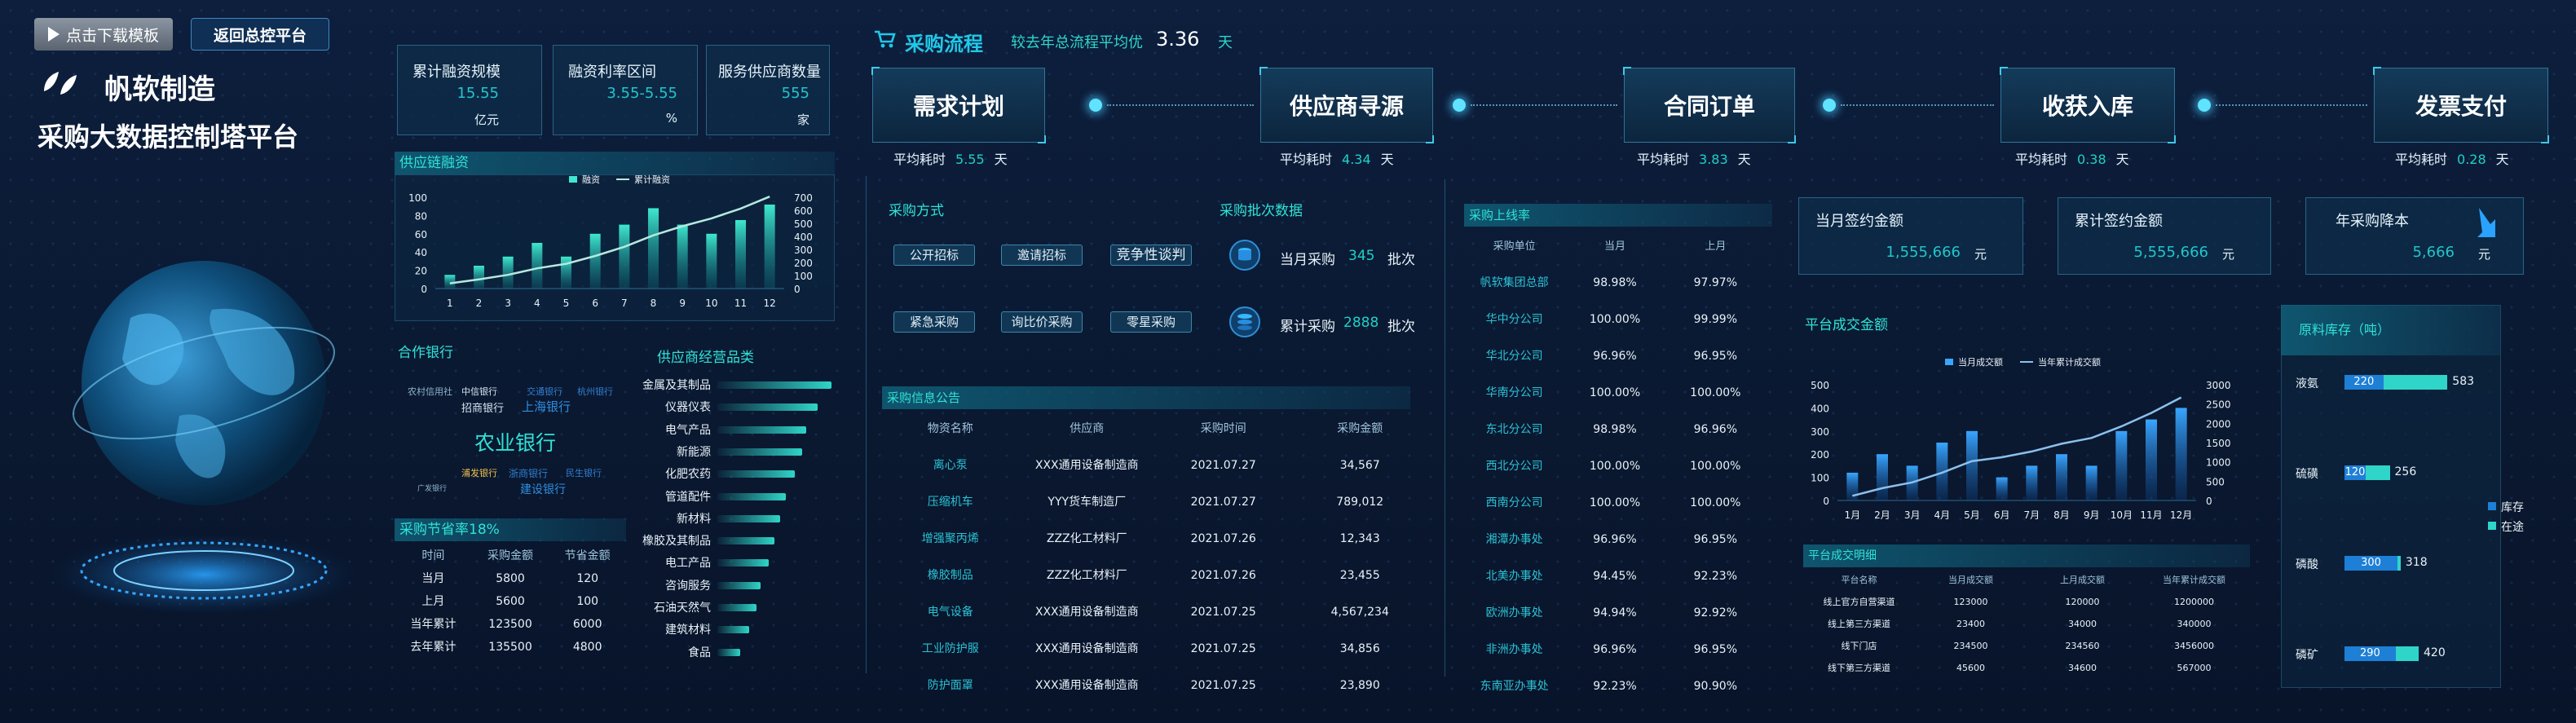  I want to click on inventory-stock-bar: 120, so click(2355, 473).